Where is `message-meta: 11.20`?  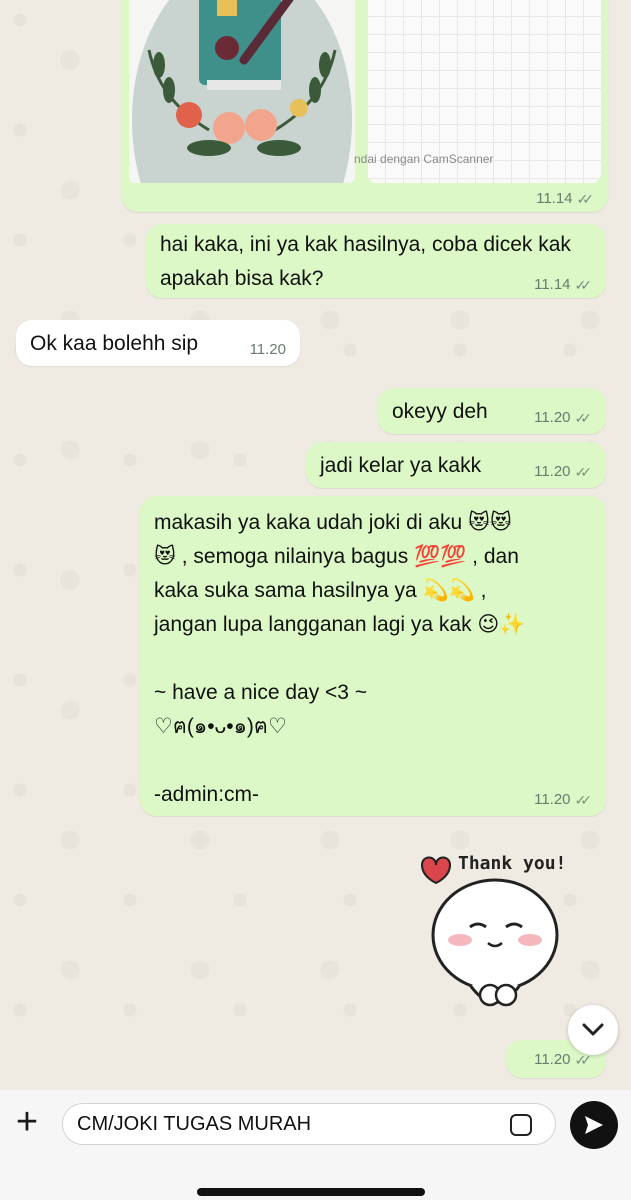 message-meta: 11.20 is located at coordinates (268, 349).